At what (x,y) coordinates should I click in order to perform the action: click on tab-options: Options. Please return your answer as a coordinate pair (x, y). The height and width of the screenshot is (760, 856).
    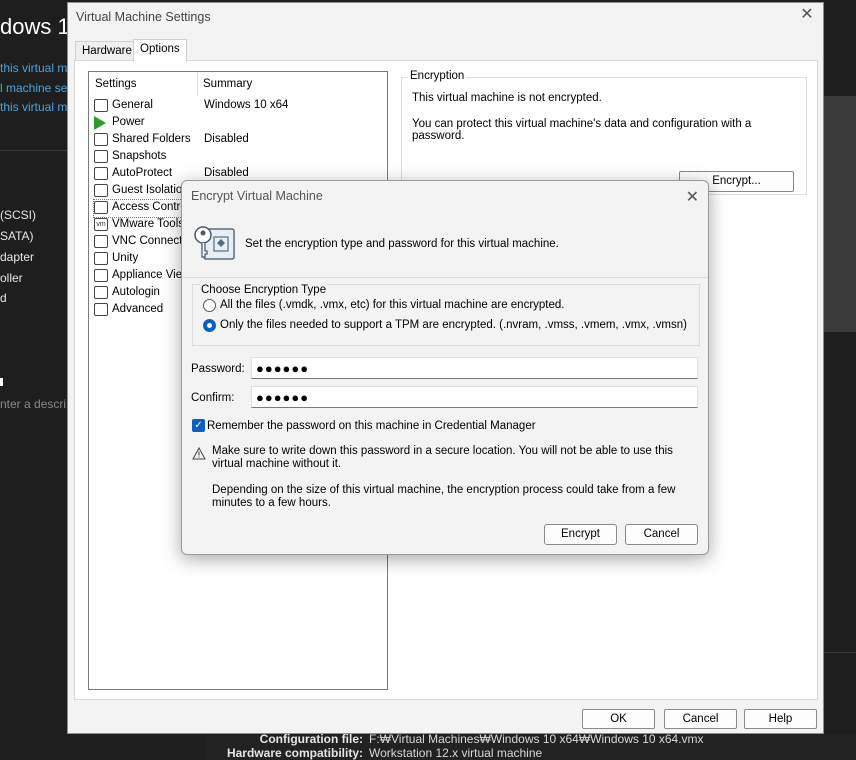
    Looking at the image, I should click on (160, 50).